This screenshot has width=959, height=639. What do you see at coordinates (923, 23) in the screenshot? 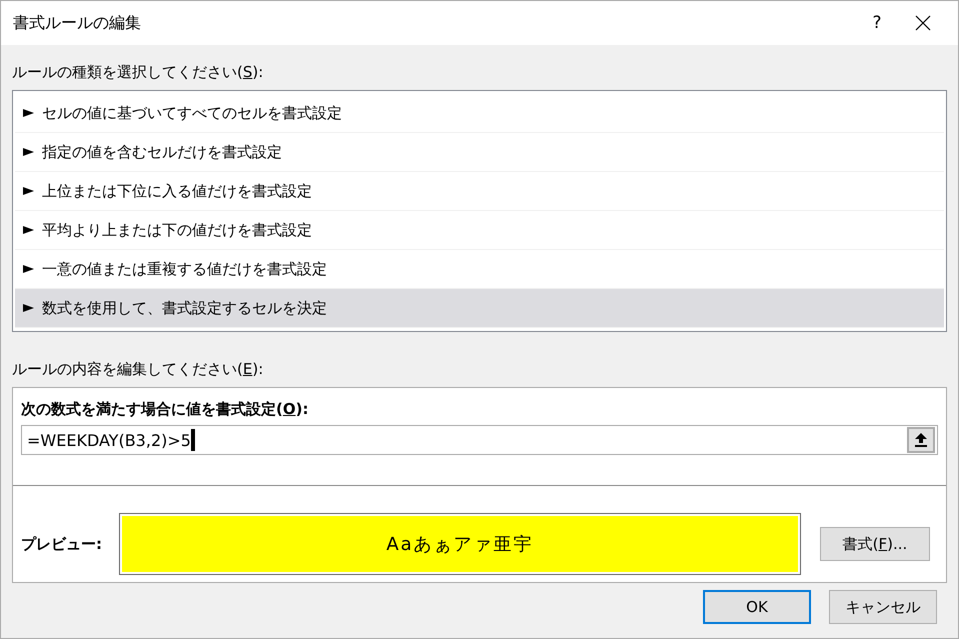
I see `close-icon` at bounding box center [923, 23].